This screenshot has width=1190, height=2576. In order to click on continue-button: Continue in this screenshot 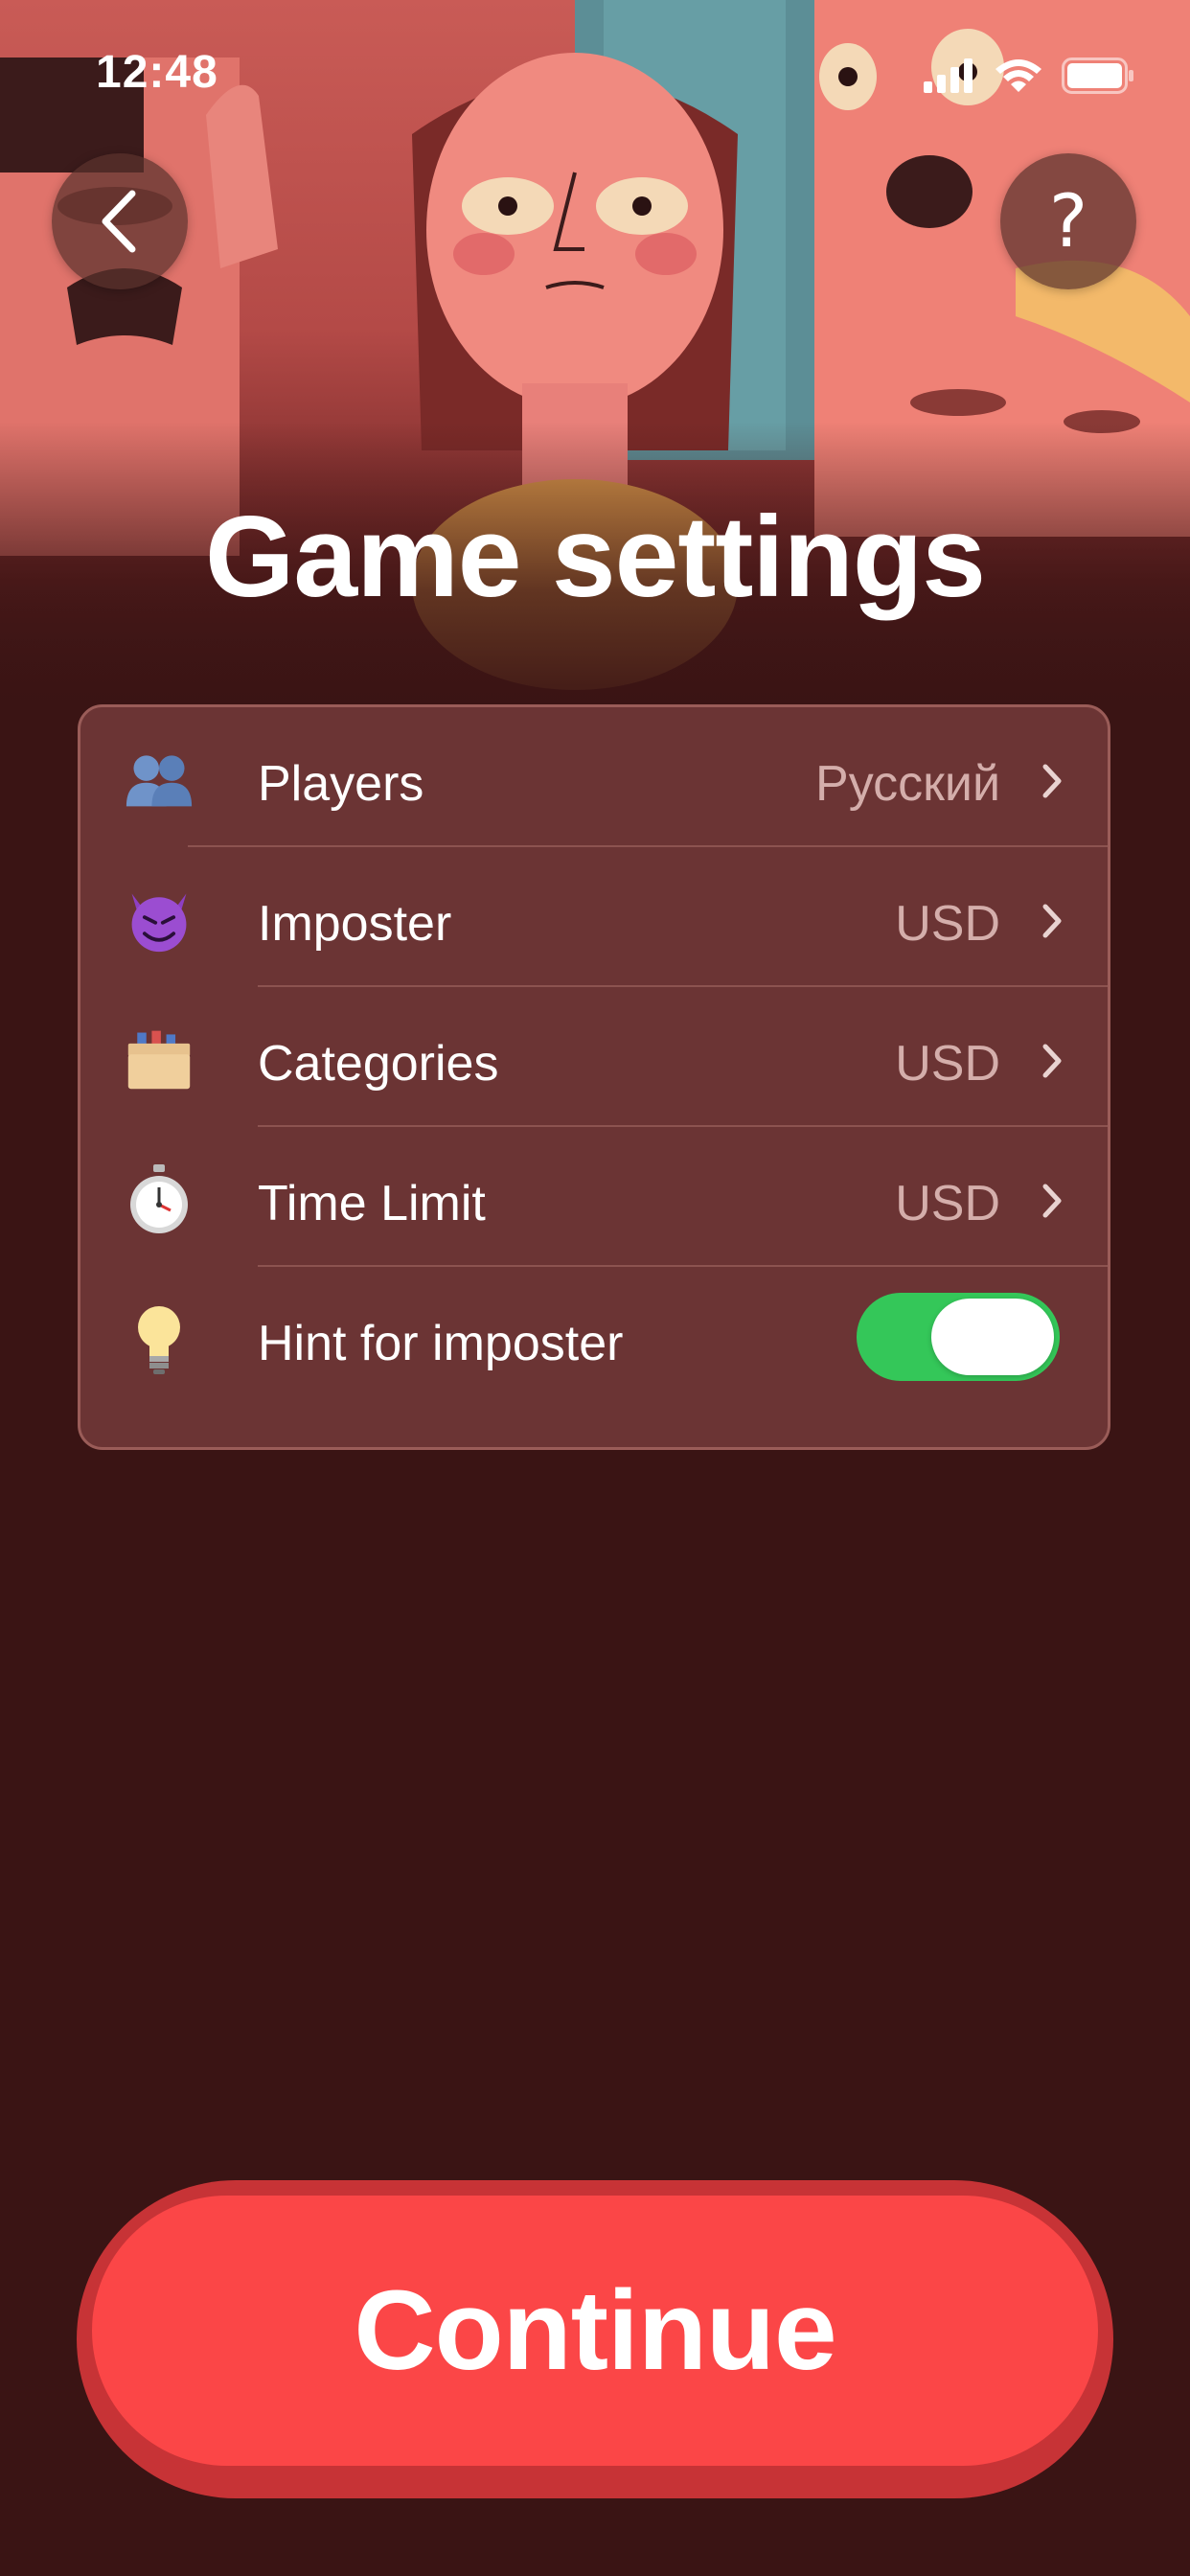, I will do `click(595, 2339)`.